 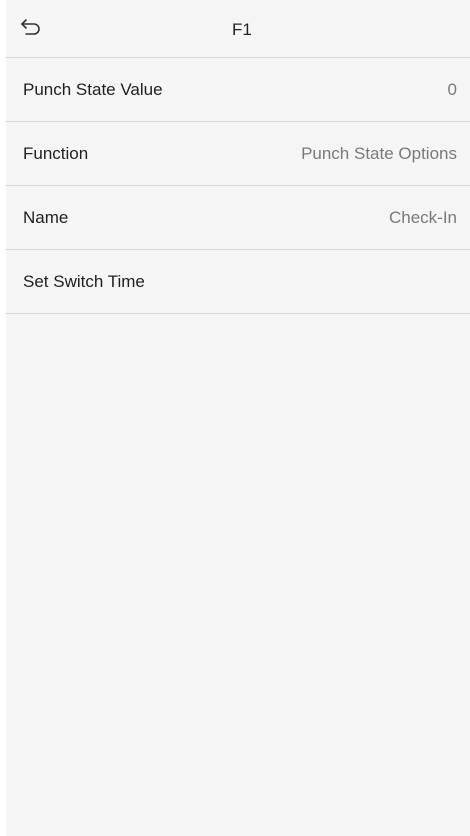 I want to click on back-button, so click(x=31, y=27).